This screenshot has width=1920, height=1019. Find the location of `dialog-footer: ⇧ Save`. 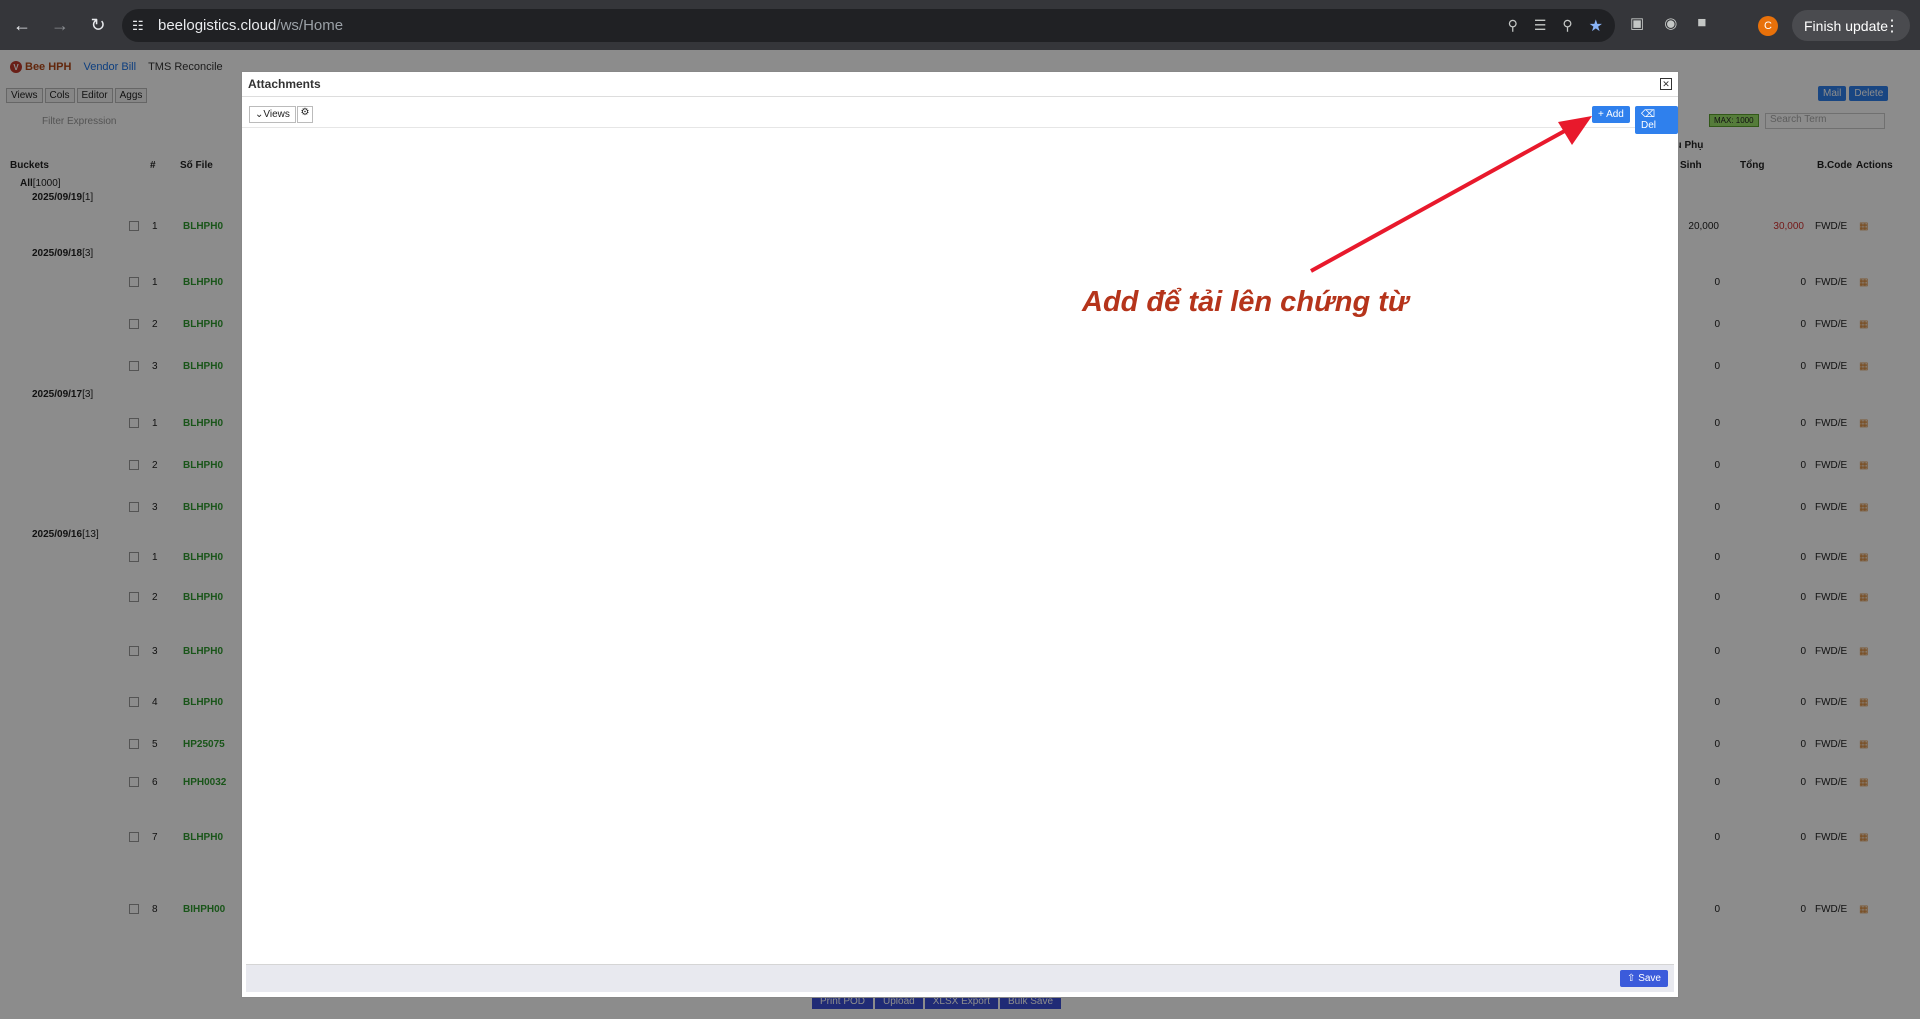

dialog-footer: ⇧ Save is located at coordinates (960, 978).